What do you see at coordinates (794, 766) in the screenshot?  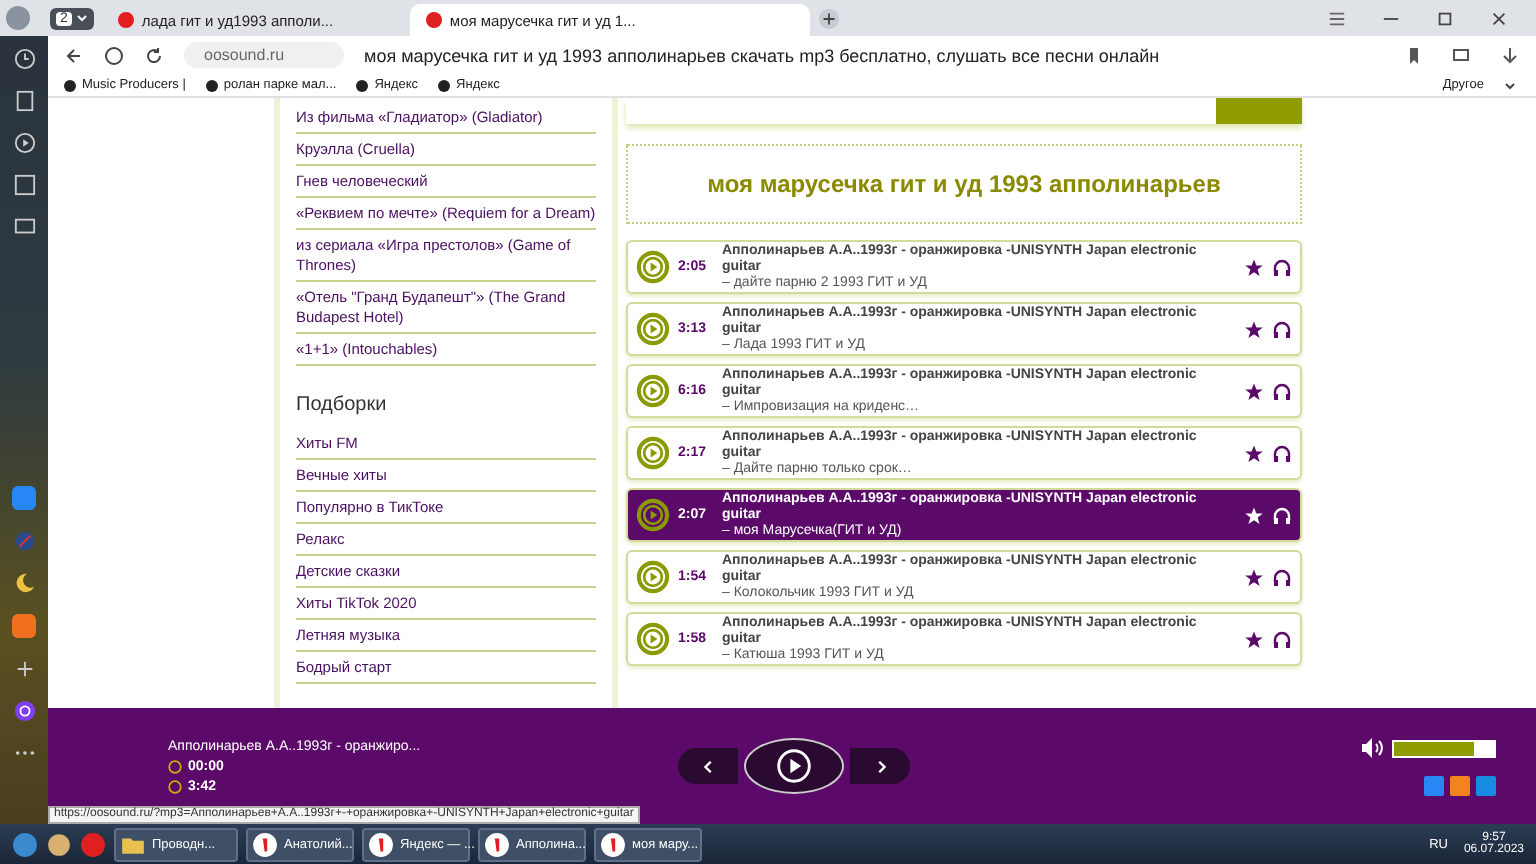 I see `play-button` at bounding box center [794, 766].